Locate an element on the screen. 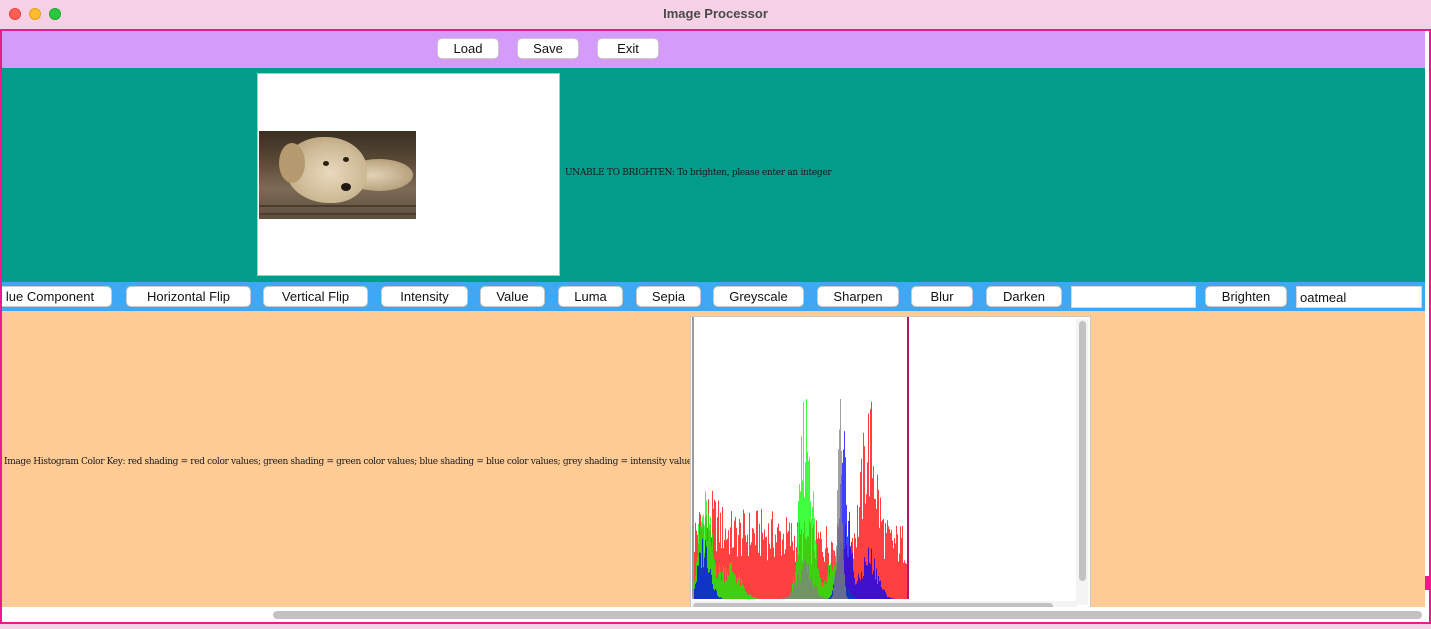 The height and width of the screenshot is (629, 1431). sepia-button: Sepia is located at coordinates (668, 296).